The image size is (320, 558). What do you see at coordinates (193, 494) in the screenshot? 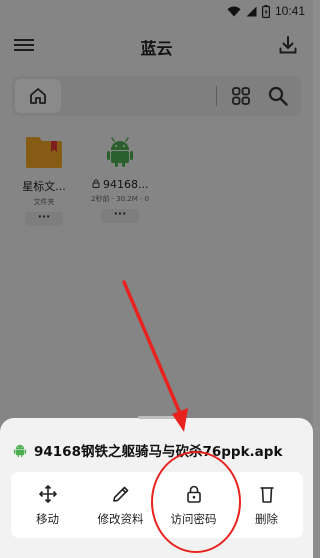
I see `lock-icon` at bounding box center [193, 494].